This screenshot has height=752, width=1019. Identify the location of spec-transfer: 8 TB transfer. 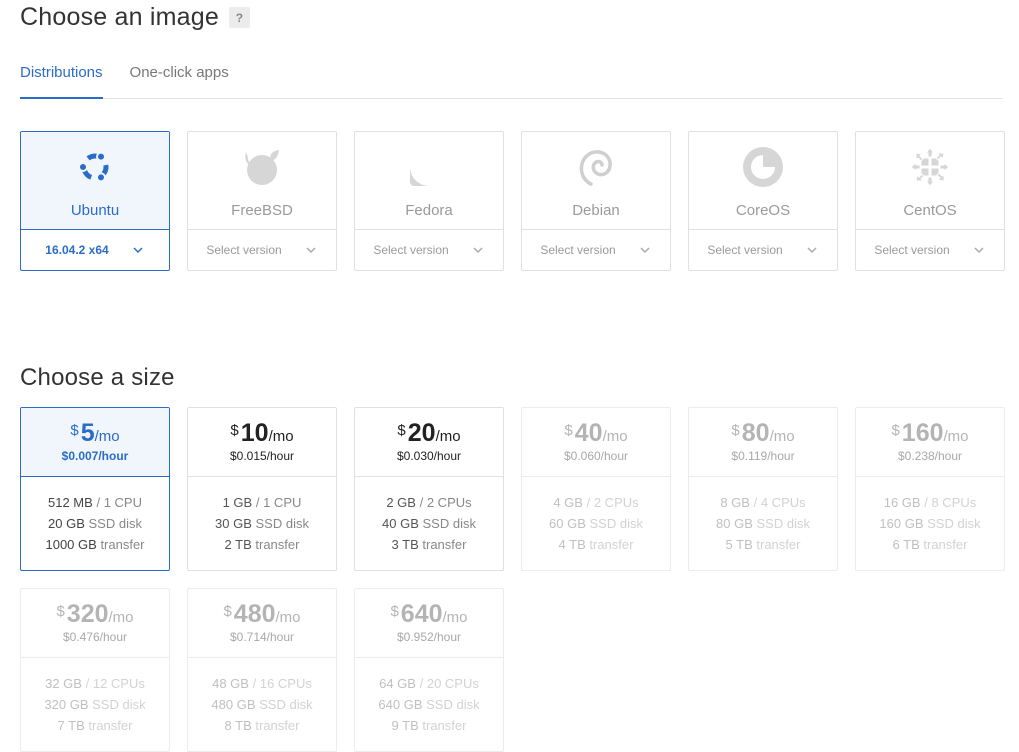
(262, 725).